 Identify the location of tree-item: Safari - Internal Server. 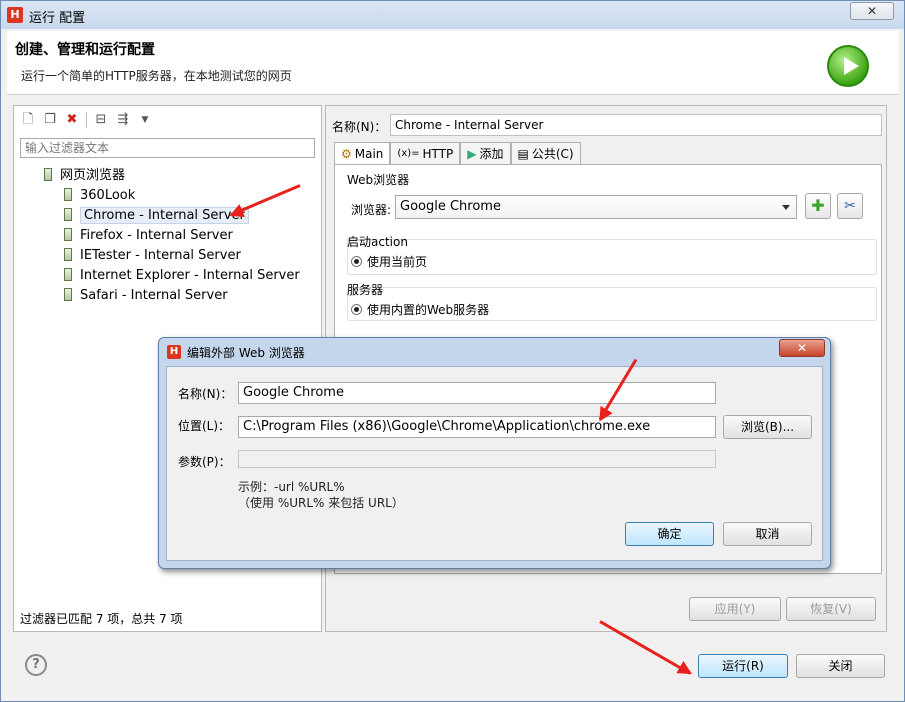
(182, 296).